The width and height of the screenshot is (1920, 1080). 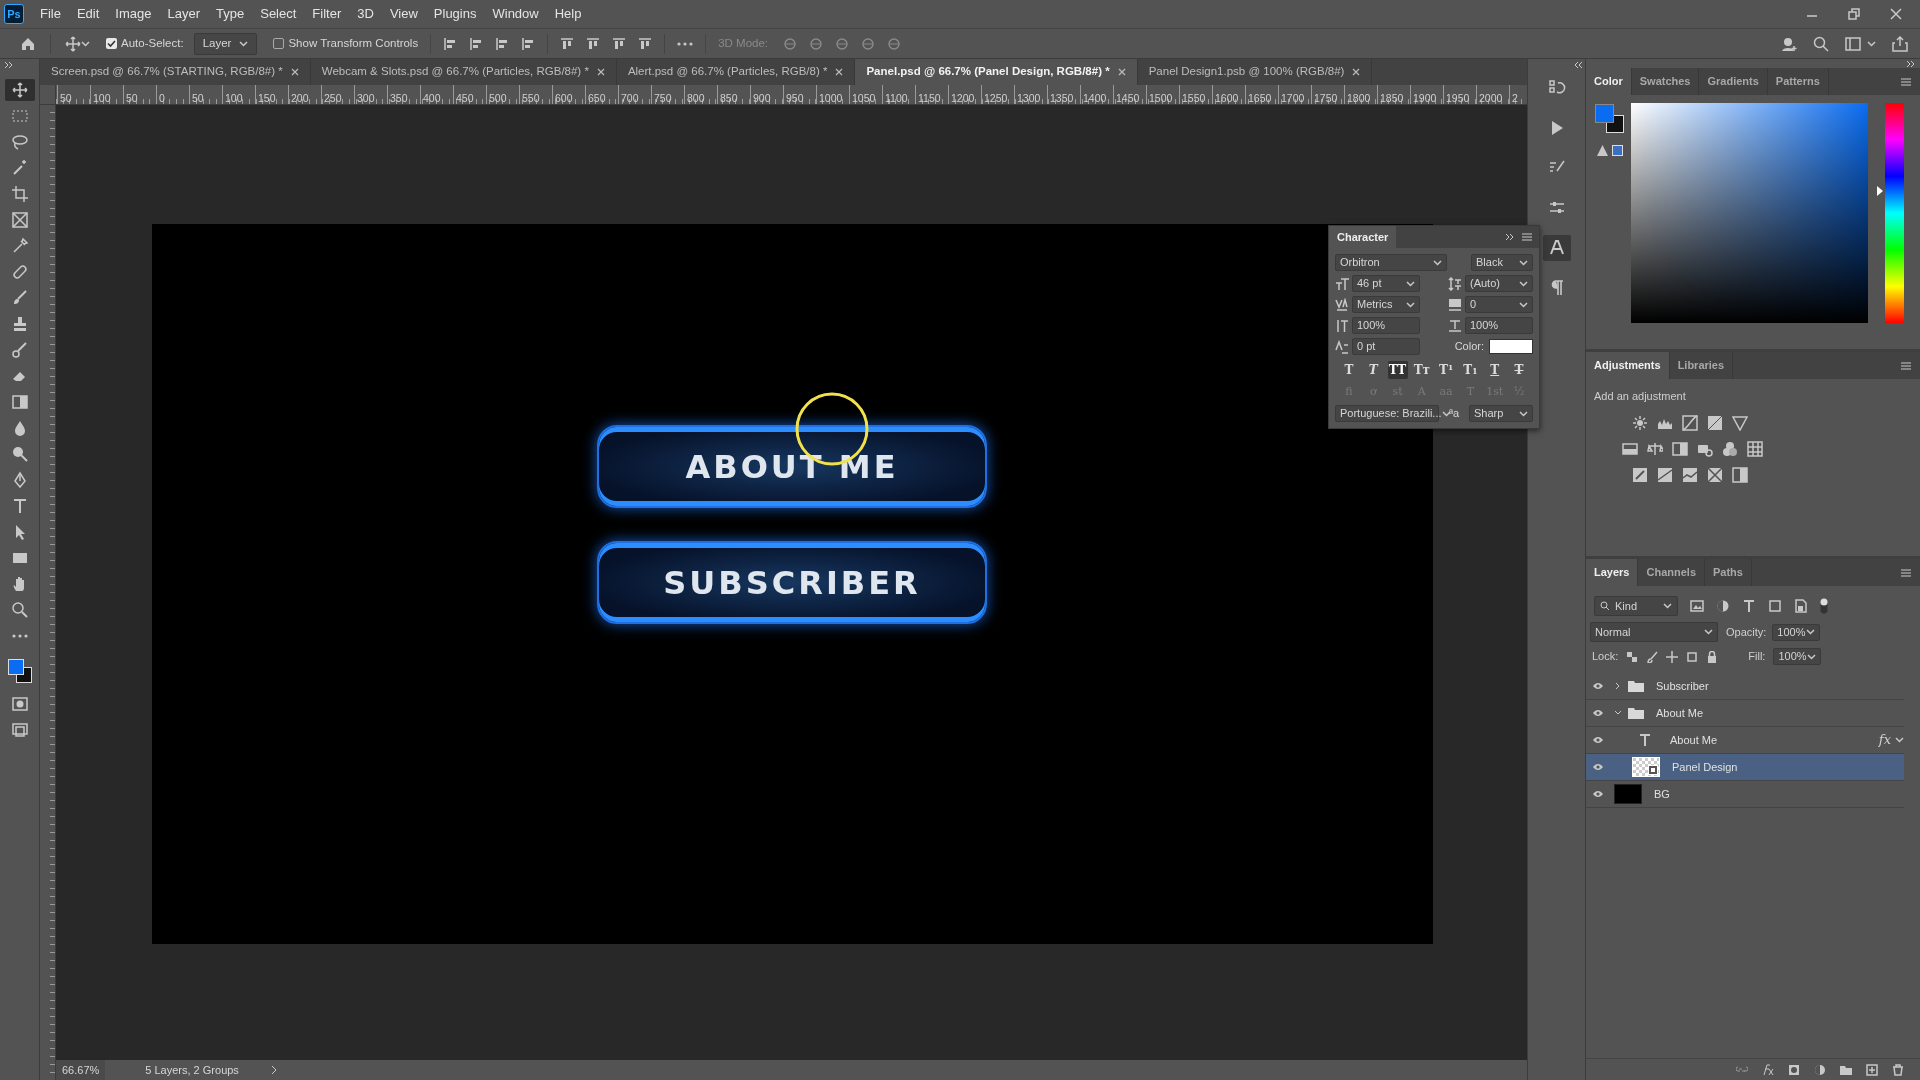 What do you see at coordinates (1697, 606) in the screenshot?
I see `image-filter-icon` at bounding box center [1697, 606].